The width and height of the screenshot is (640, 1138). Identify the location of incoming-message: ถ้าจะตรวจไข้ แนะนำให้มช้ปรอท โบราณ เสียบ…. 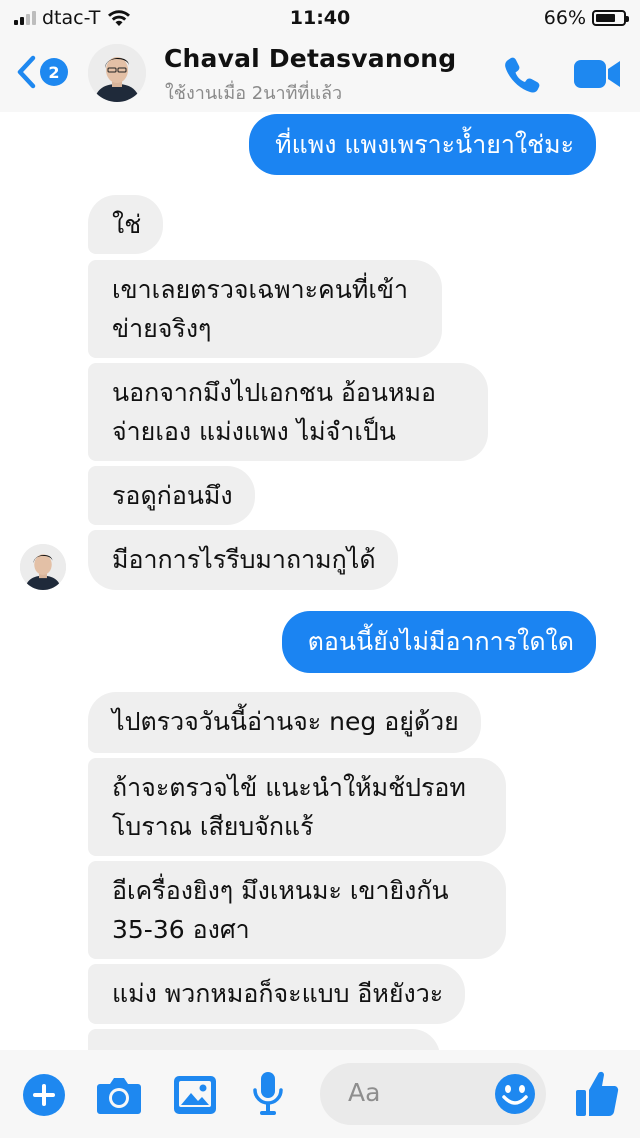
(297, 807).